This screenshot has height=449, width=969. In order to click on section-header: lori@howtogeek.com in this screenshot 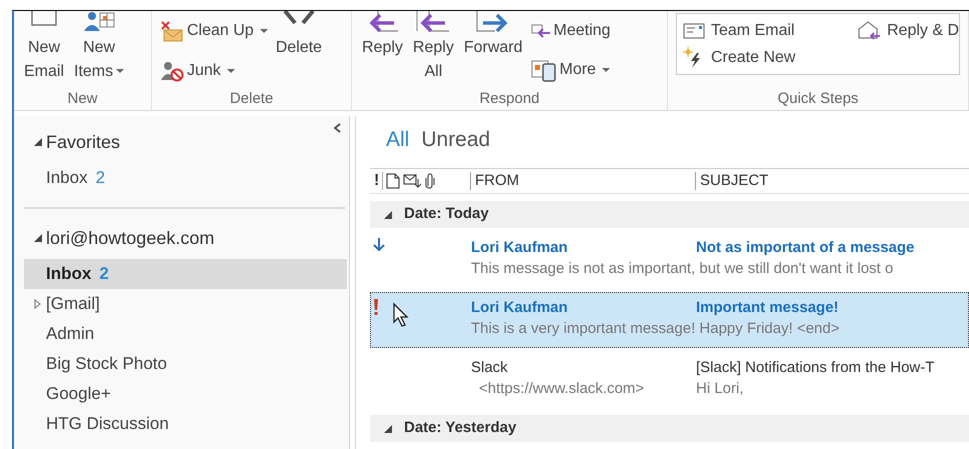, I will do `click(119, 238)`.